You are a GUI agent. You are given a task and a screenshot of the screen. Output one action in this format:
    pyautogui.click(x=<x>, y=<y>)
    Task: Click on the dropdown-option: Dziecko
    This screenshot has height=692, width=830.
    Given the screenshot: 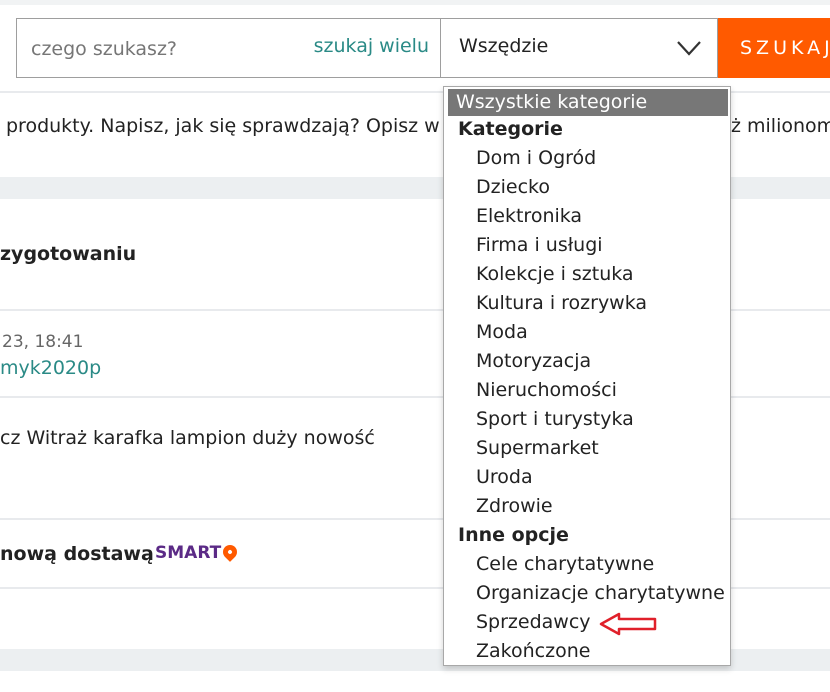 What is the action you would take?
    pyautogui.click(x=513, y=187)
    